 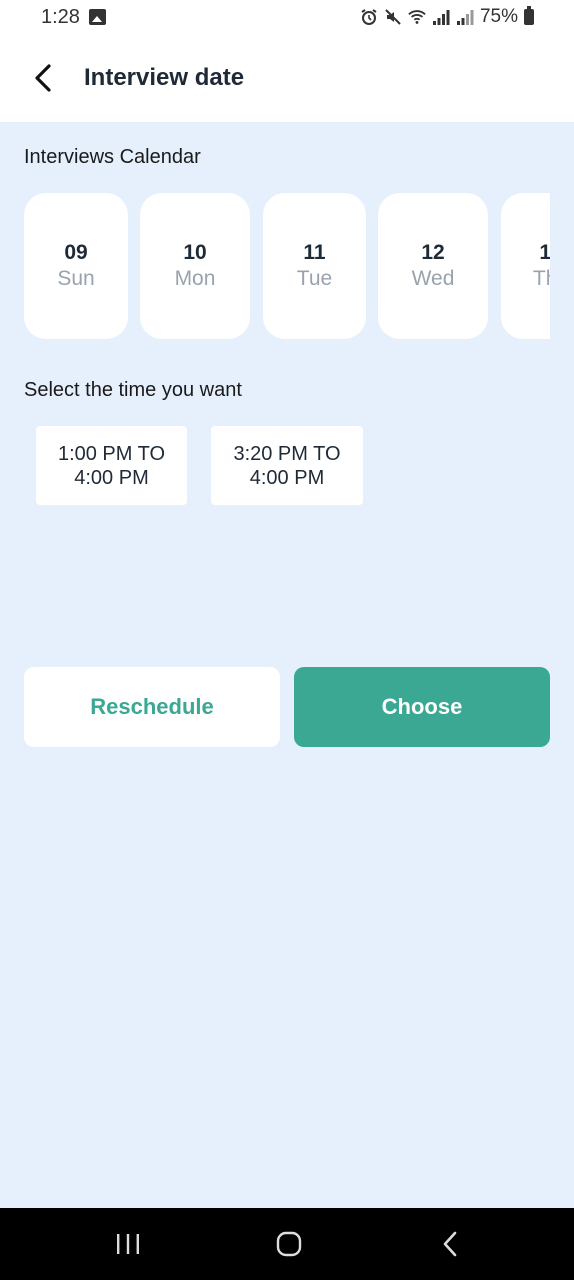 I want to click on reschedule-button: Reschedule, so click(x=152, y=707).